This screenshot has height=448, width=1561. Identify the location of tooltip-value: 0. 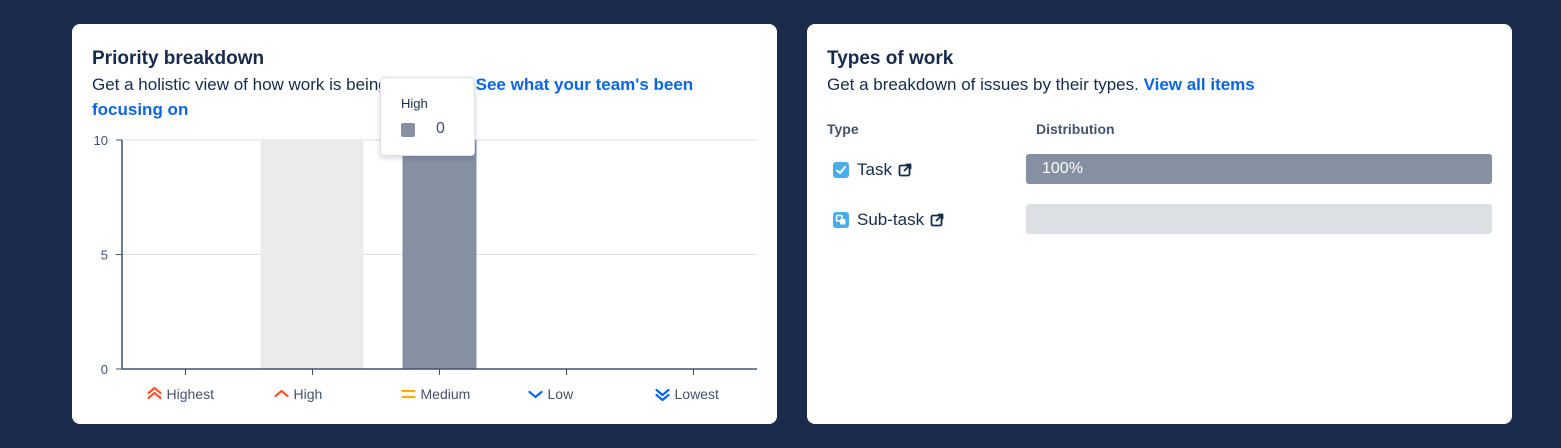
(440, 128).